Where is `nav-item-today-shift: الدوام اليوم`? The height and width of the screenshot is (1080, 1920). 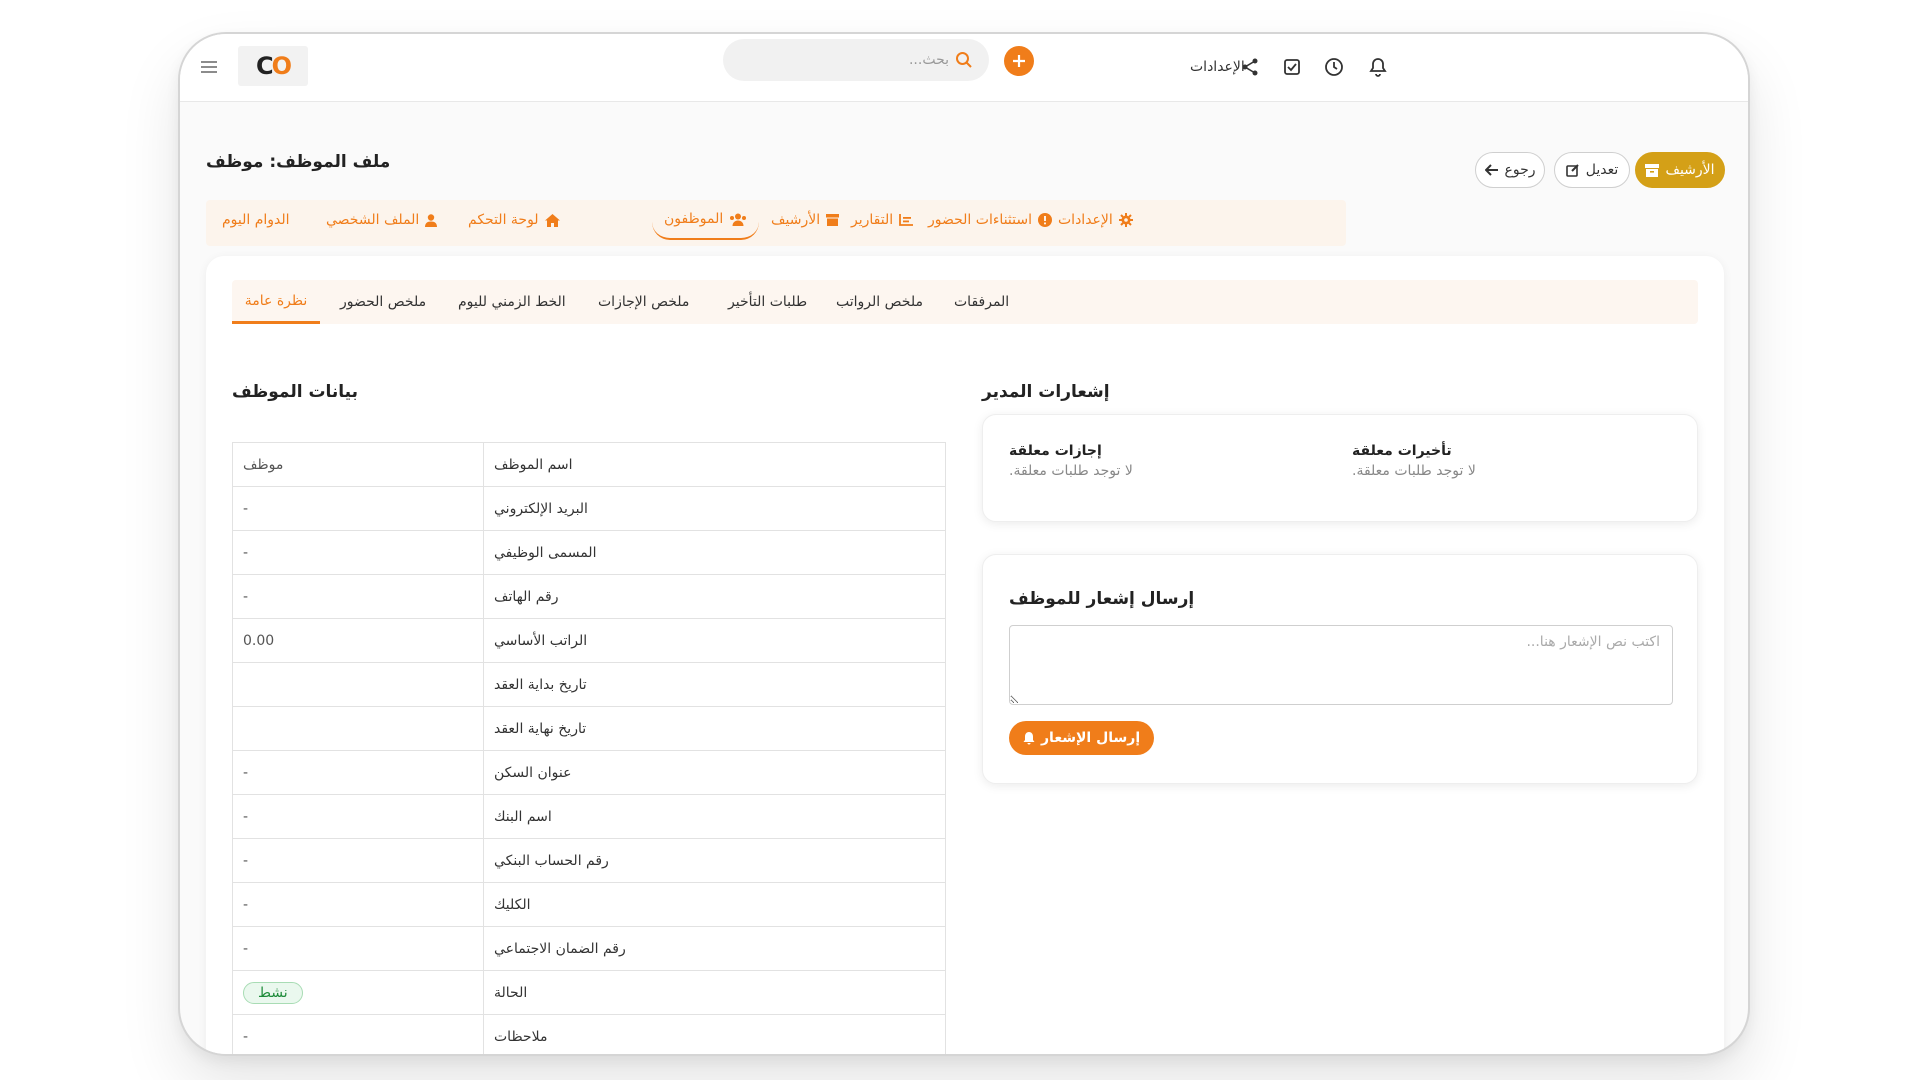
nav-item-today-shift: الدوام اليوم is located at coordinates (256, 220).